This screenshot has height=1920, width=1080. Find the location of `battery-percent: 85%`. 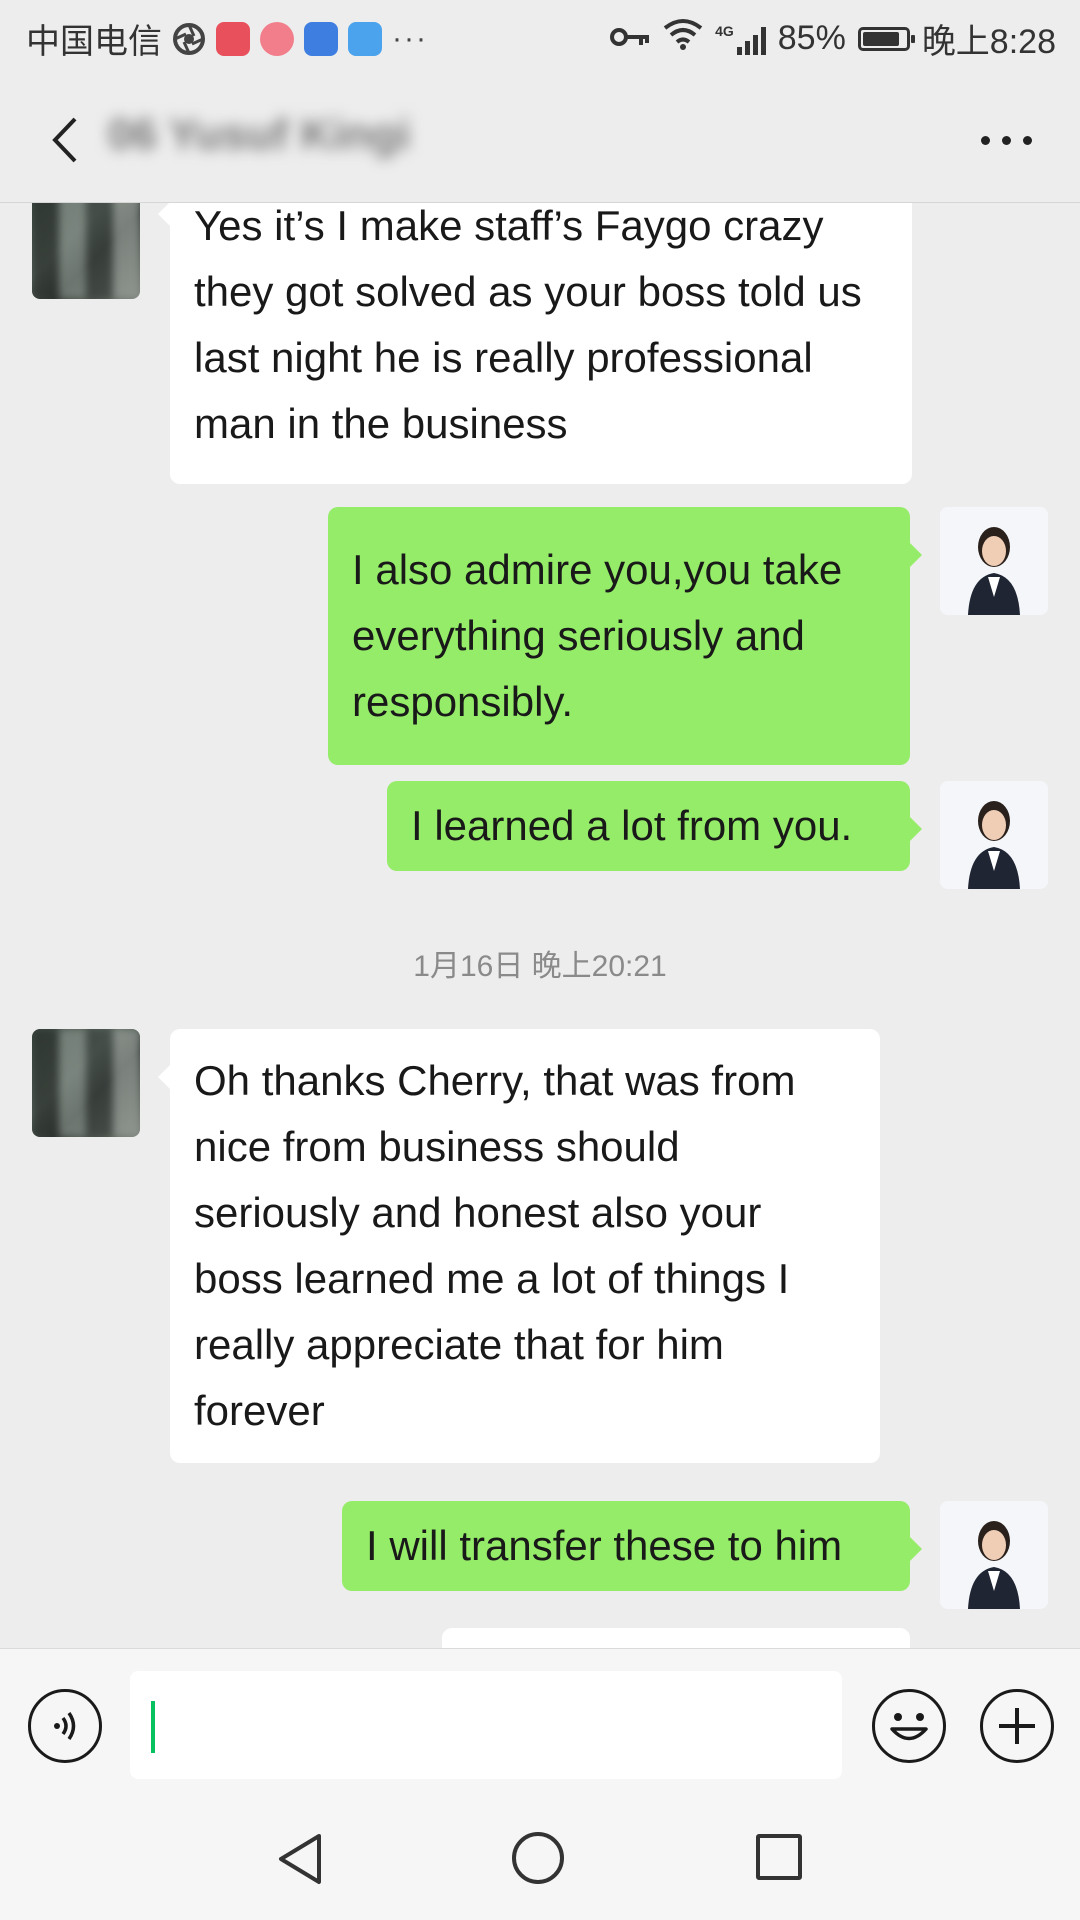

battery-percent: 85% is located at coordinates (811, 38).